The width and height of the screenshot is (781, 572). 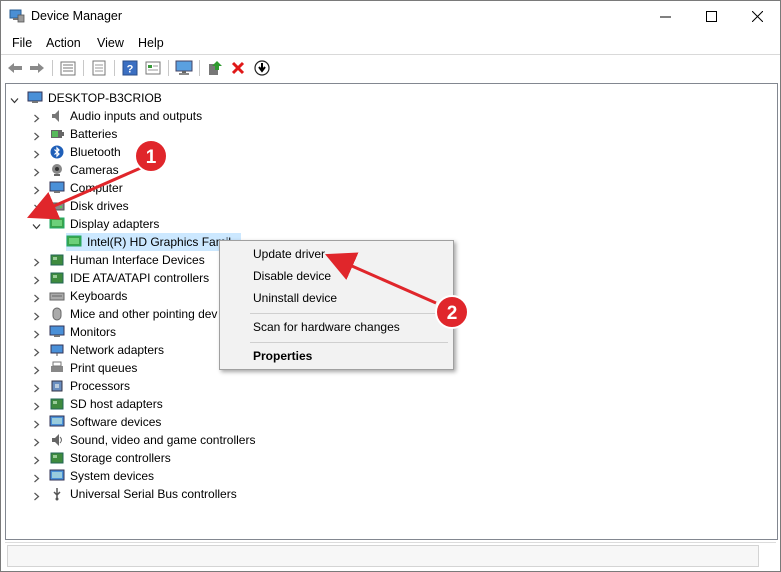 I want to click on tree-category-label: Monitors, so click(x=93, y=332).